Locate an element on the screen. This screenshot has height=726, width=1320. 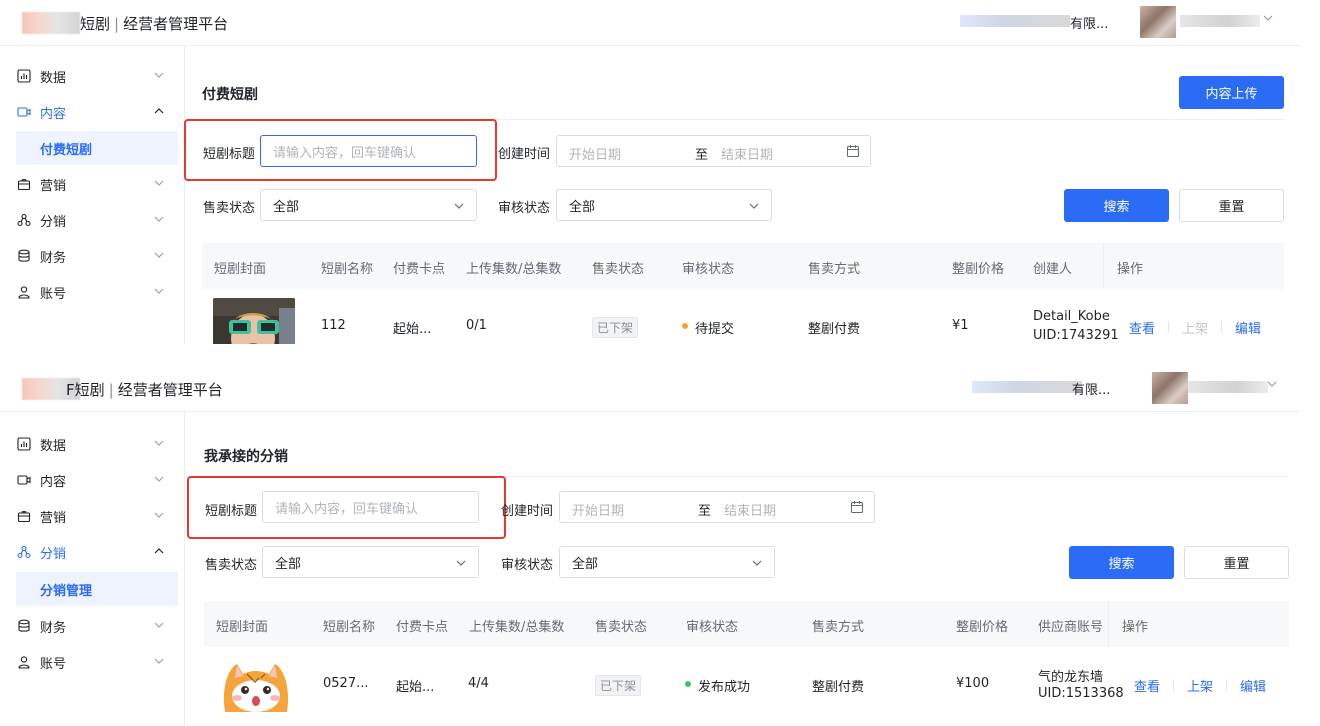
audit-status-label: 审核状态 is located at coordinates (527, 565).